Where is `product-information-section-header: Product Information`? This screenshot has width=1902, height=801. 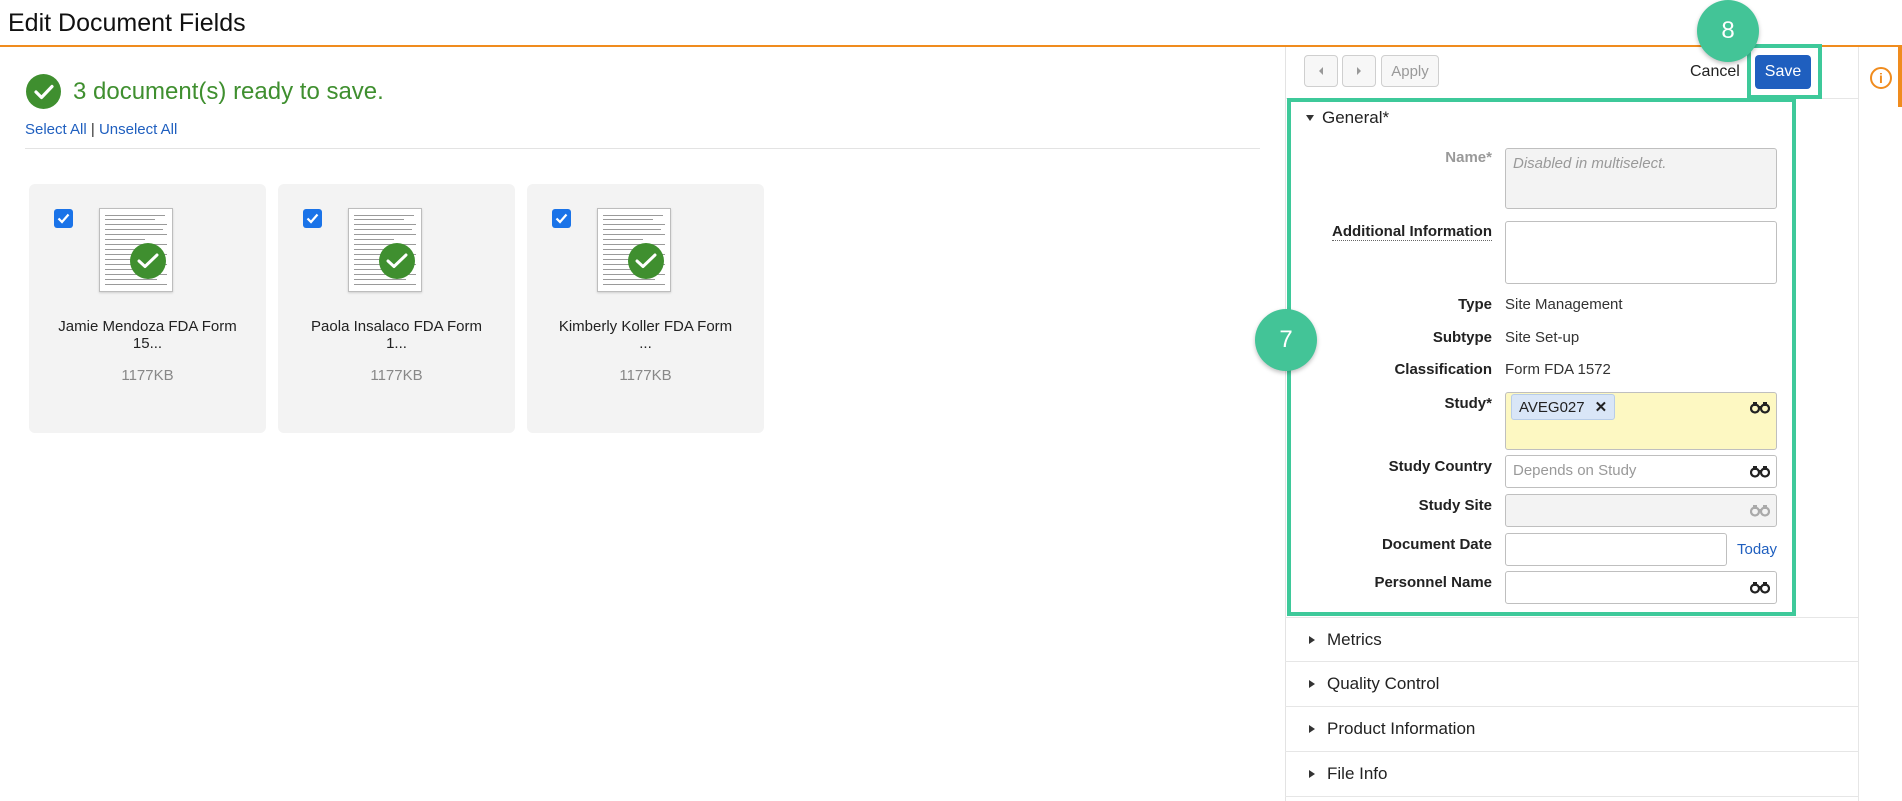
product-information-section-header: Product Information is located at coordinates (1392, 729).